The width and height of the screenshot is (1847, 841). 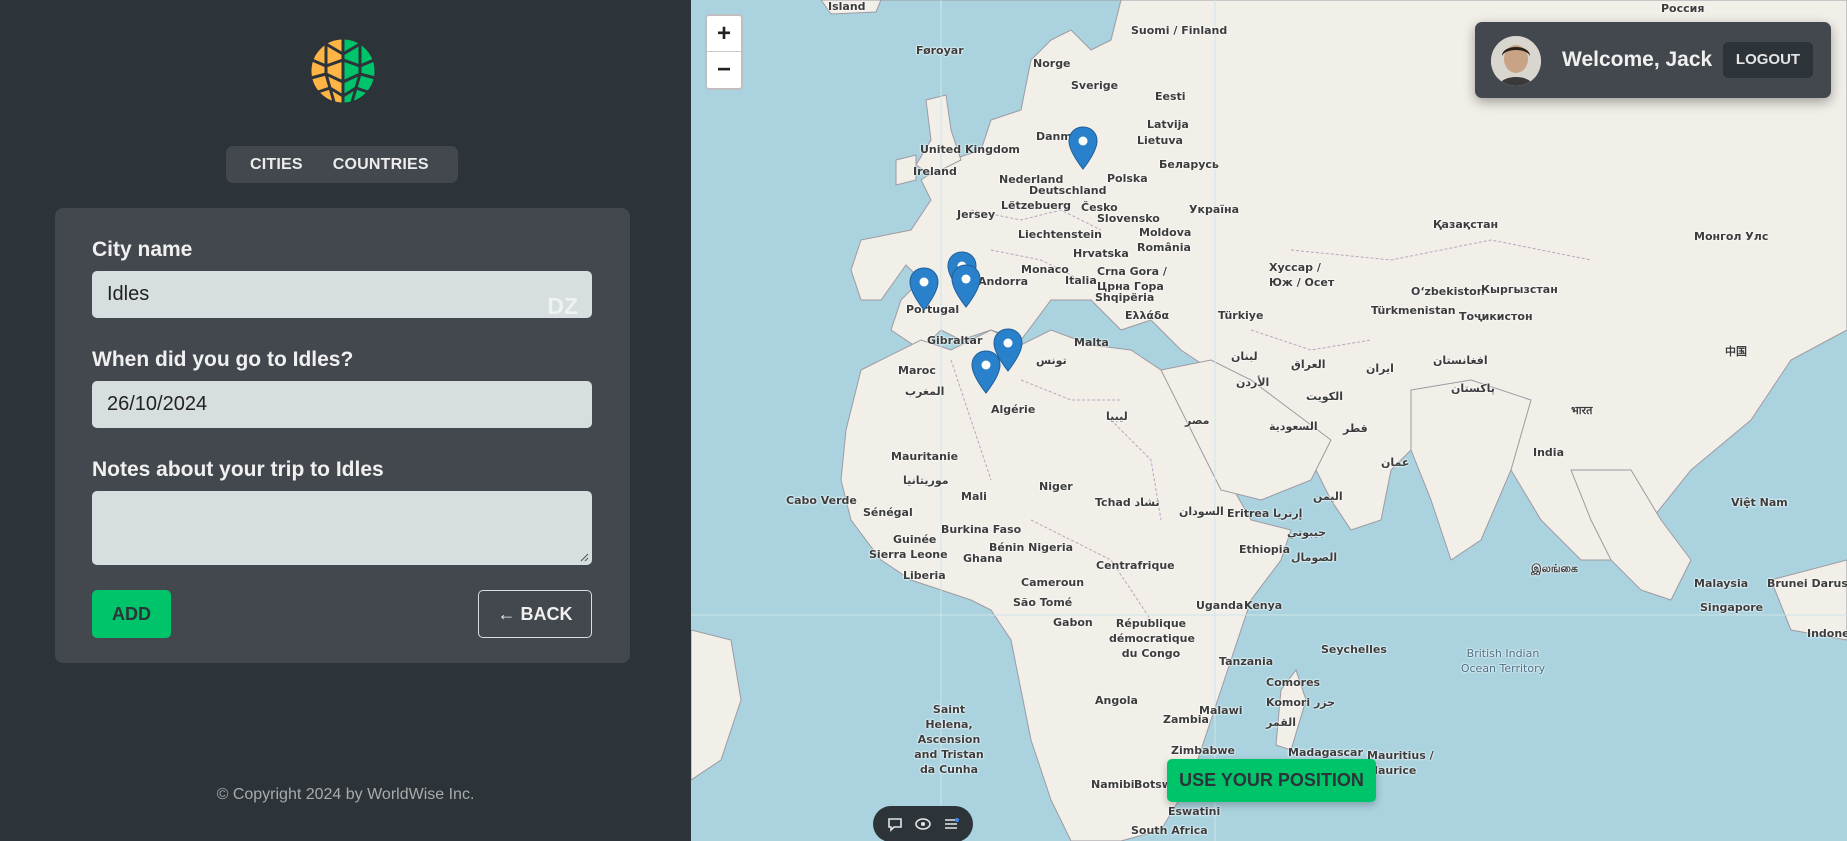 I want to click on map-label: Uganda, so click(x=1220, y=605).